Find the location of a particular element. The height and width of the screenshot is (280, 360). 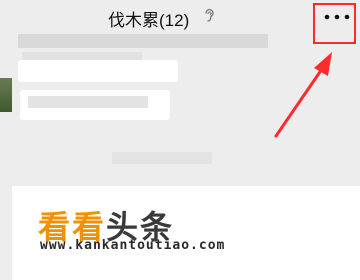

ear-icon is located at coordinates (209, 15).